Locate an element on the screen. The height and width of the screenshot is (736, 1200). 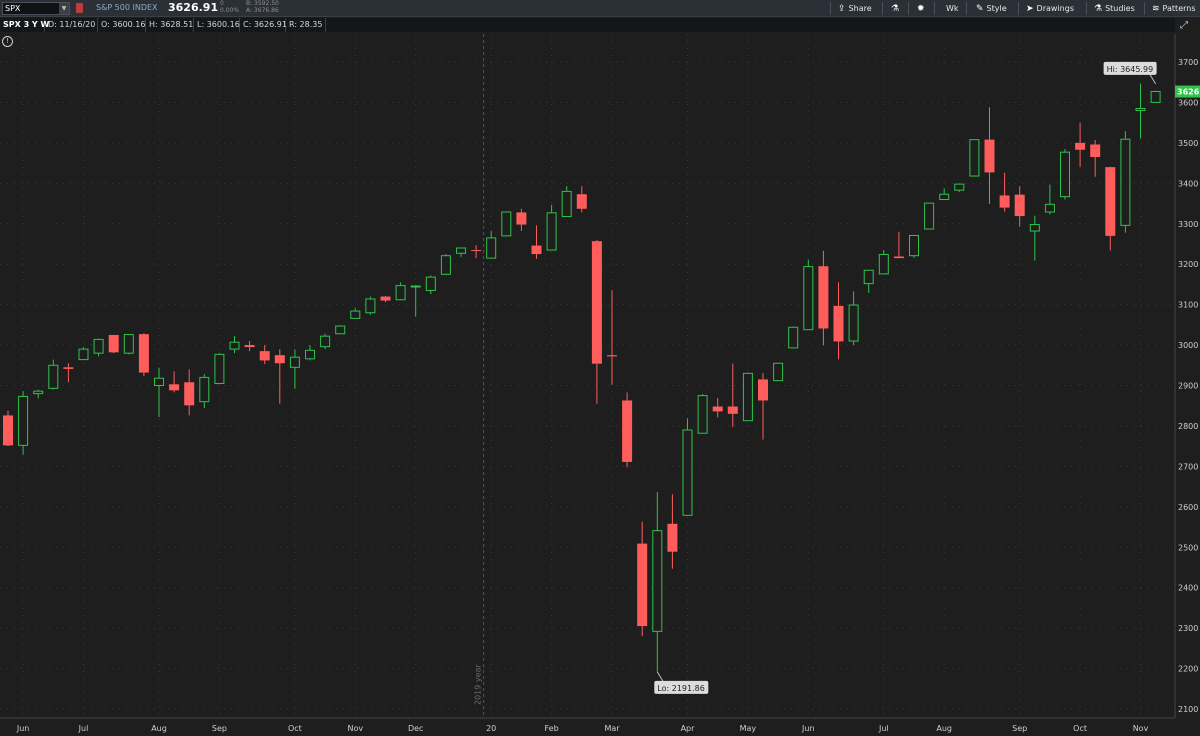
last-price-badge-label: 3626. is located at coordinates (1188, 92).